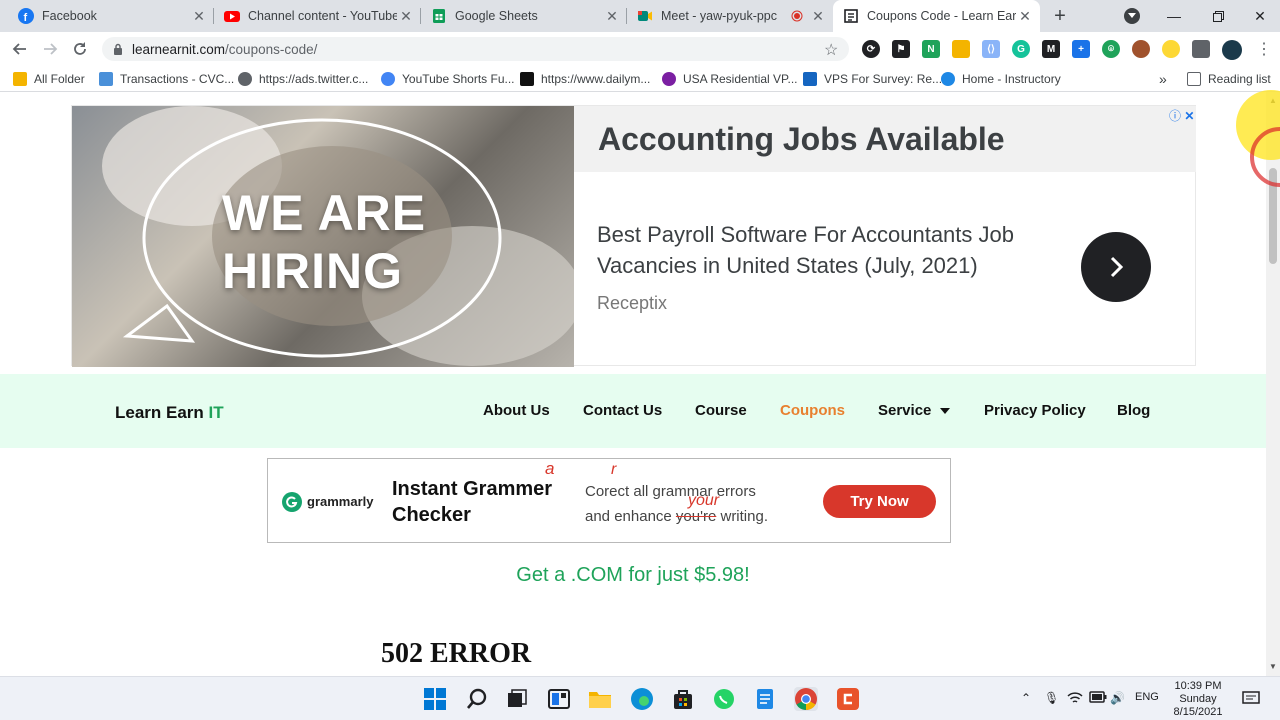  Describe the element at coordinates (111, 16) in the screenshot. I see `tab-facebook: f Facebook ✕` at that location.